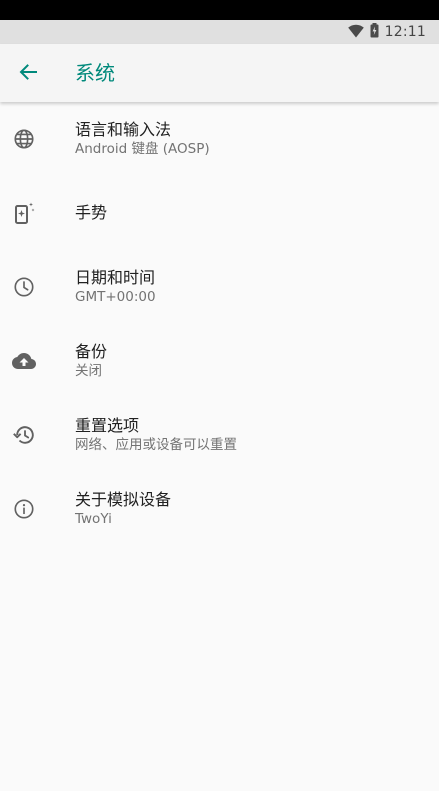 This screenshot has width=439, height=791. I want to click on gesture-phone-icon, so click(24, 213).